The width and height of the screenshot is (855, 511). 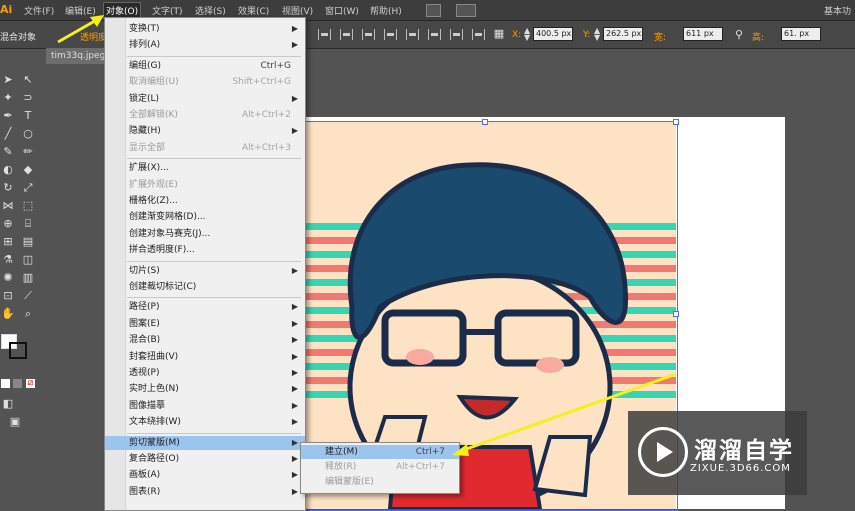 What do you see at coordinates (8, 403) in the screenshot?
I see `draw-mode-icon: ◧` at bounding box center [8, 403].